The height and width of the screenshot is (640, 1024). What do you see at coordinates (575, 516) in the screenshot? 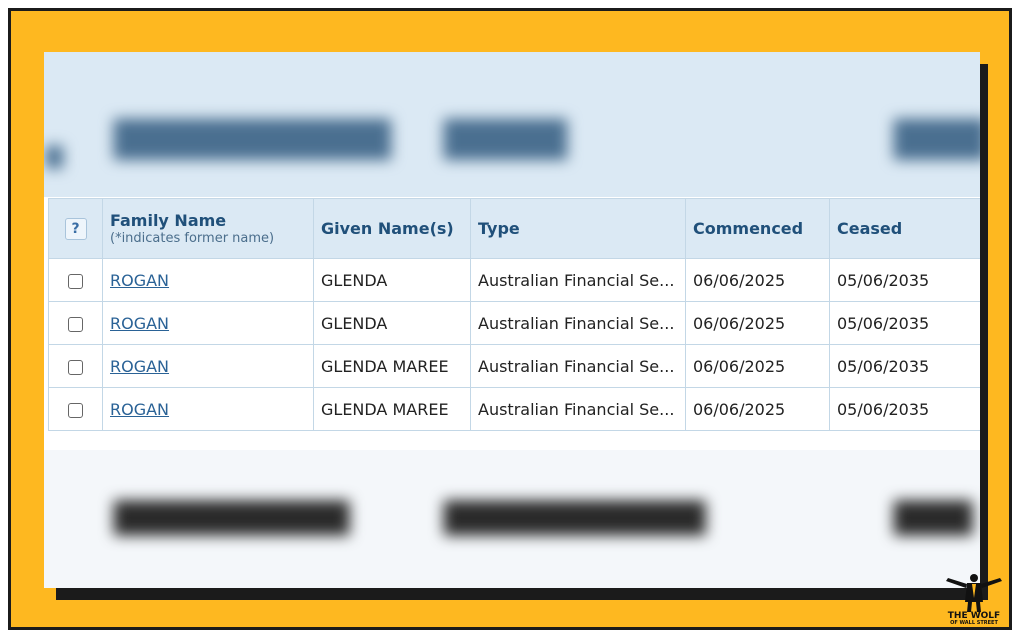
I see `blurred-footer-text: ▇▇▇▇▇▇▇▇▇▇` at bounding box center [575, 516].